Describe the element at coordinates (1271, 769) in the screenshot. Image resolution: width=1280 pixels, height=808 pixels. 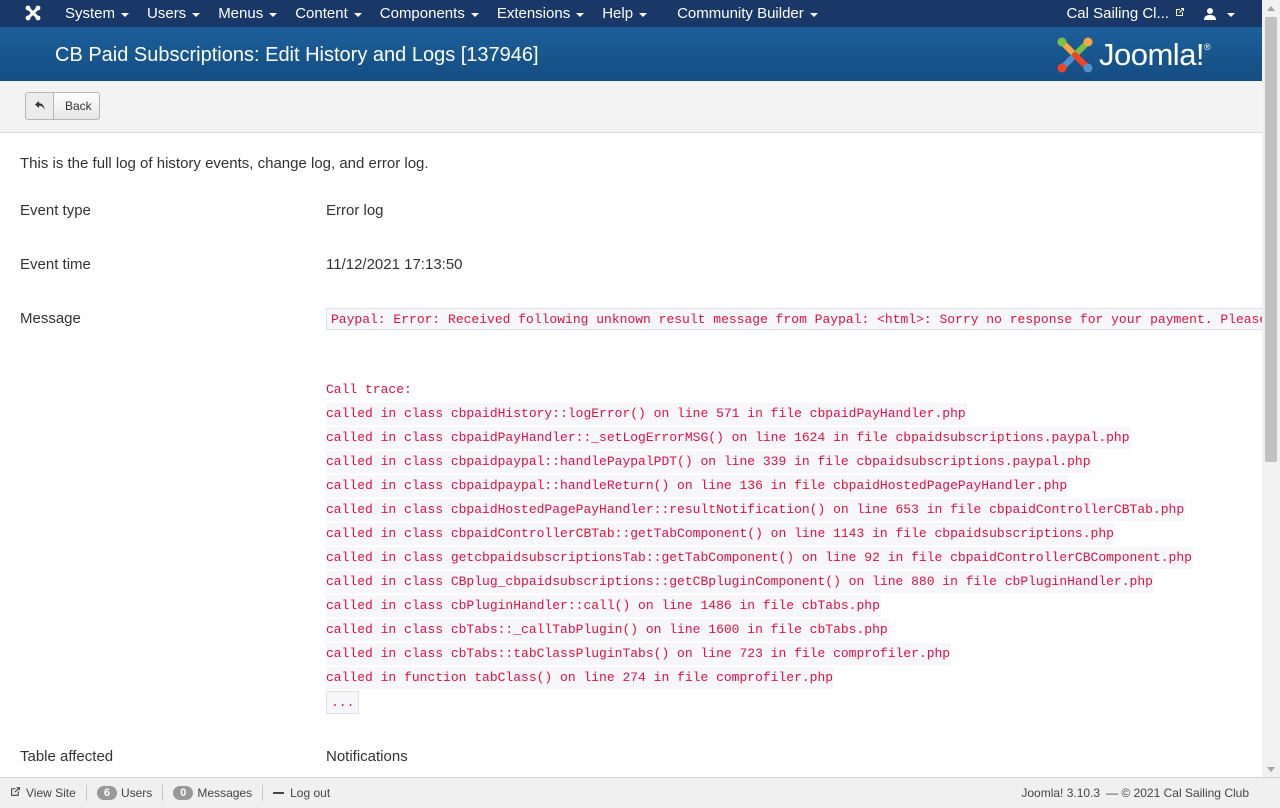
I see `scroll-down-arrow-icon` at that location.